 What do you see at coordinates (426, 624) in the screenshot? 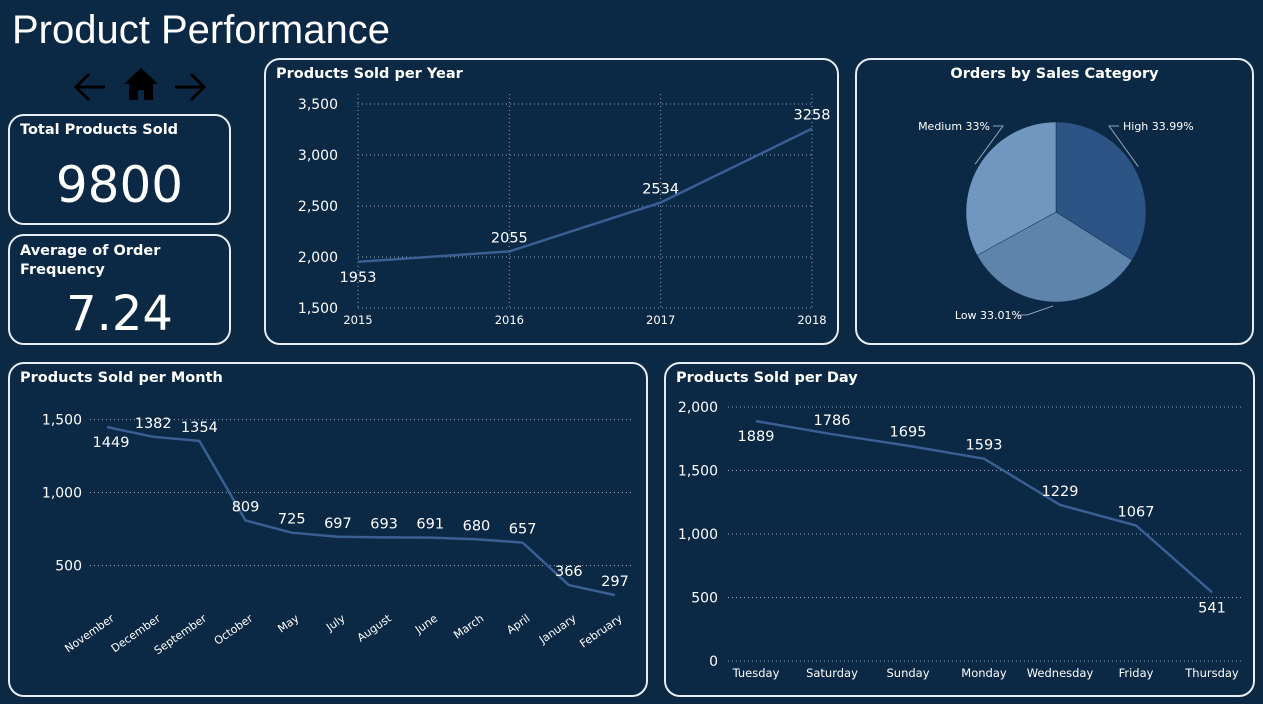
I see `x-tick-label: June` at bounding box center [426, 624].